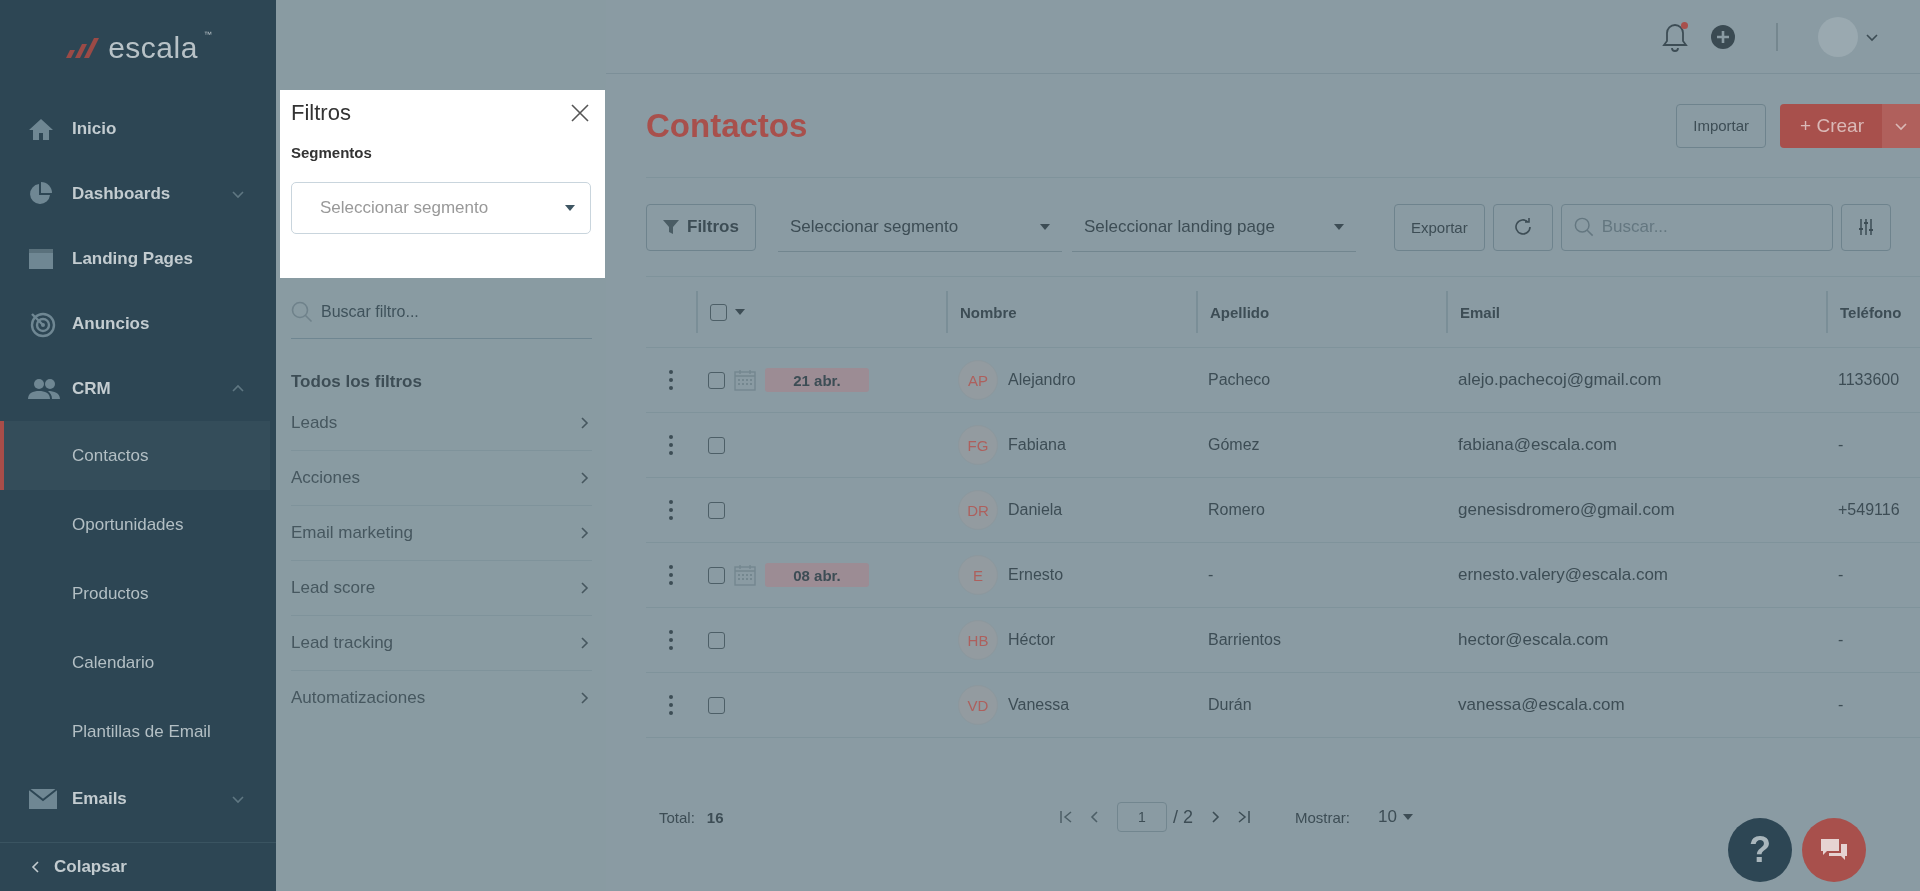 This screenshot has width=1920, height=891. Describe the element at coordinates (677, 817) in the screenshot. I see `total-label: Total:` at that location.